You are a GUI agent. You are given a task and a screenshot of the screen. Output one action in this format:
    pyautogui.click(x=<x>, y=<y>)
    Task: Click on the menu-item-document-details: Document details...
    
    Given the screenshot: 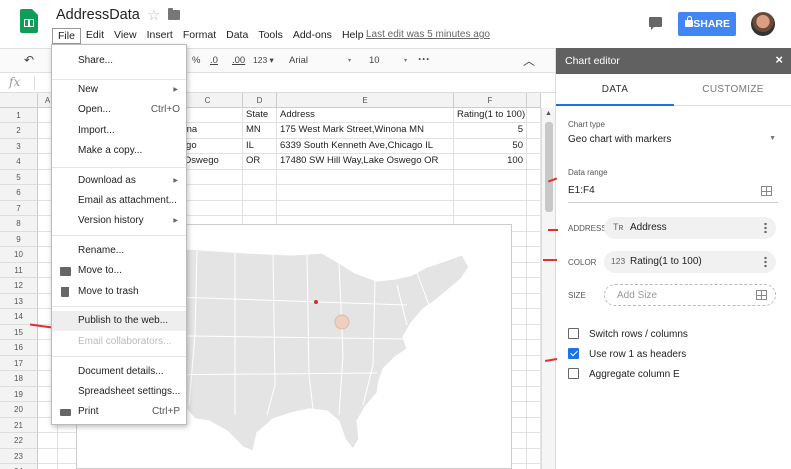 What is the action you would take?
    pyautogui.click(x=119, y=372)
    